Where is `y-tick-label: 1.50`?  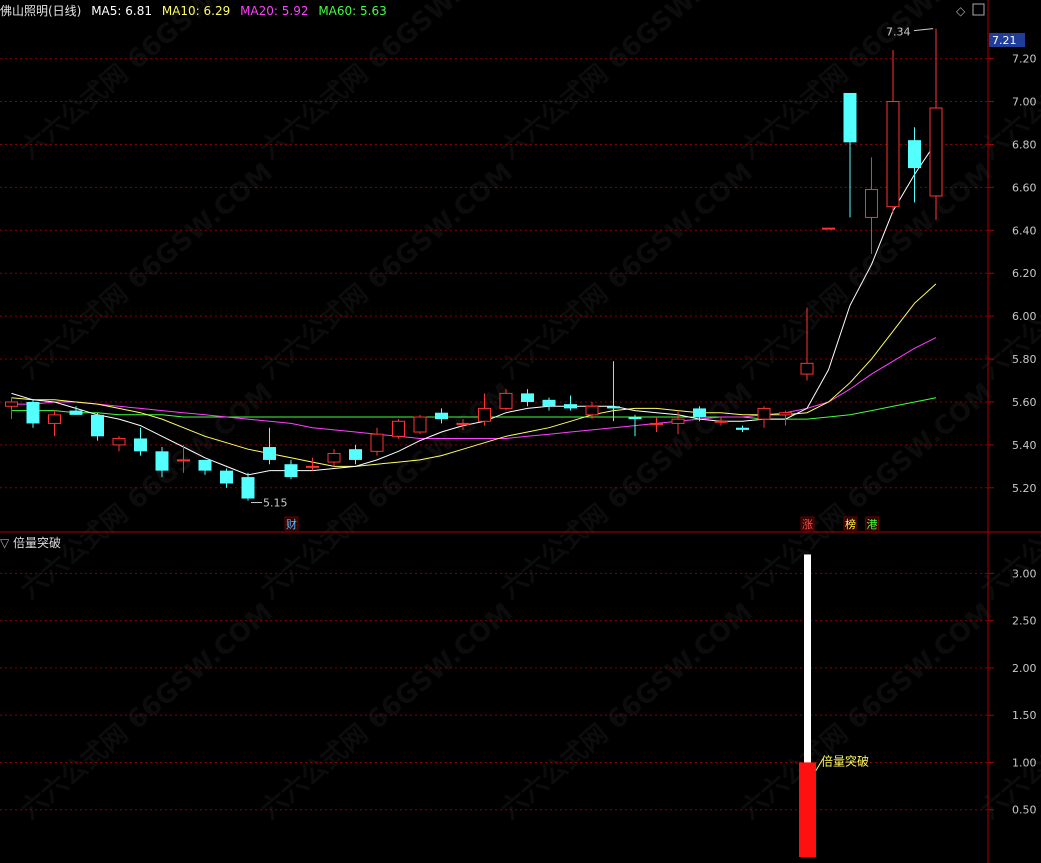
y-tick-label: 1.50 is located at coordinates (1024, 715).